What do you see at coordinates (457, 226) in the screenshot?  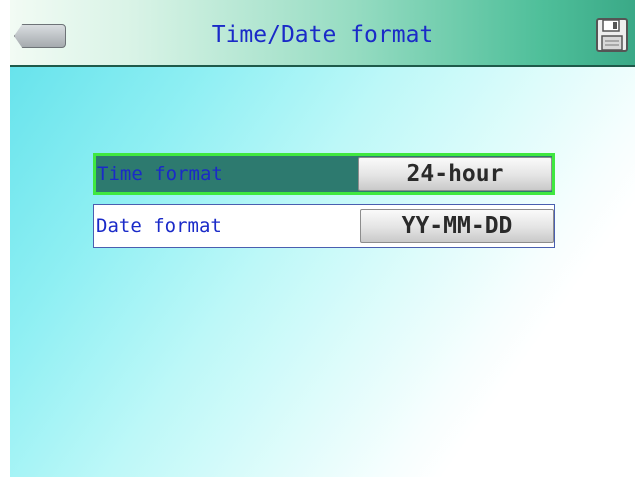 I see `date-format-value-button: YY-MM-DD` at bounding box center [457, 226].